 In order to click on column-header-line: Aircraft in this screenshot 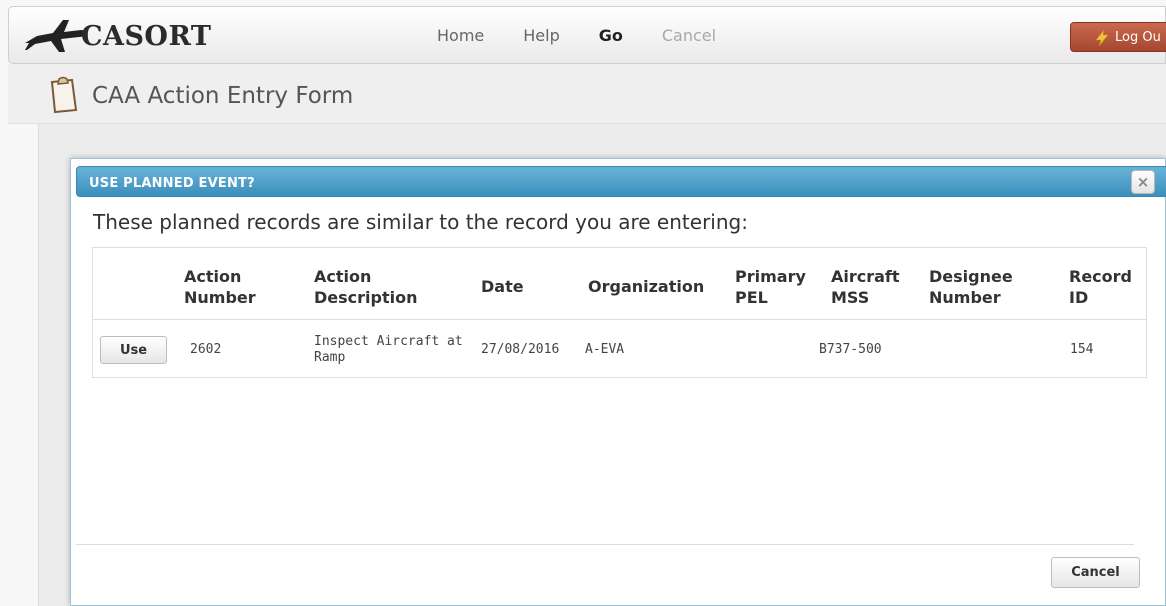, I will do `click(865, 276)`.